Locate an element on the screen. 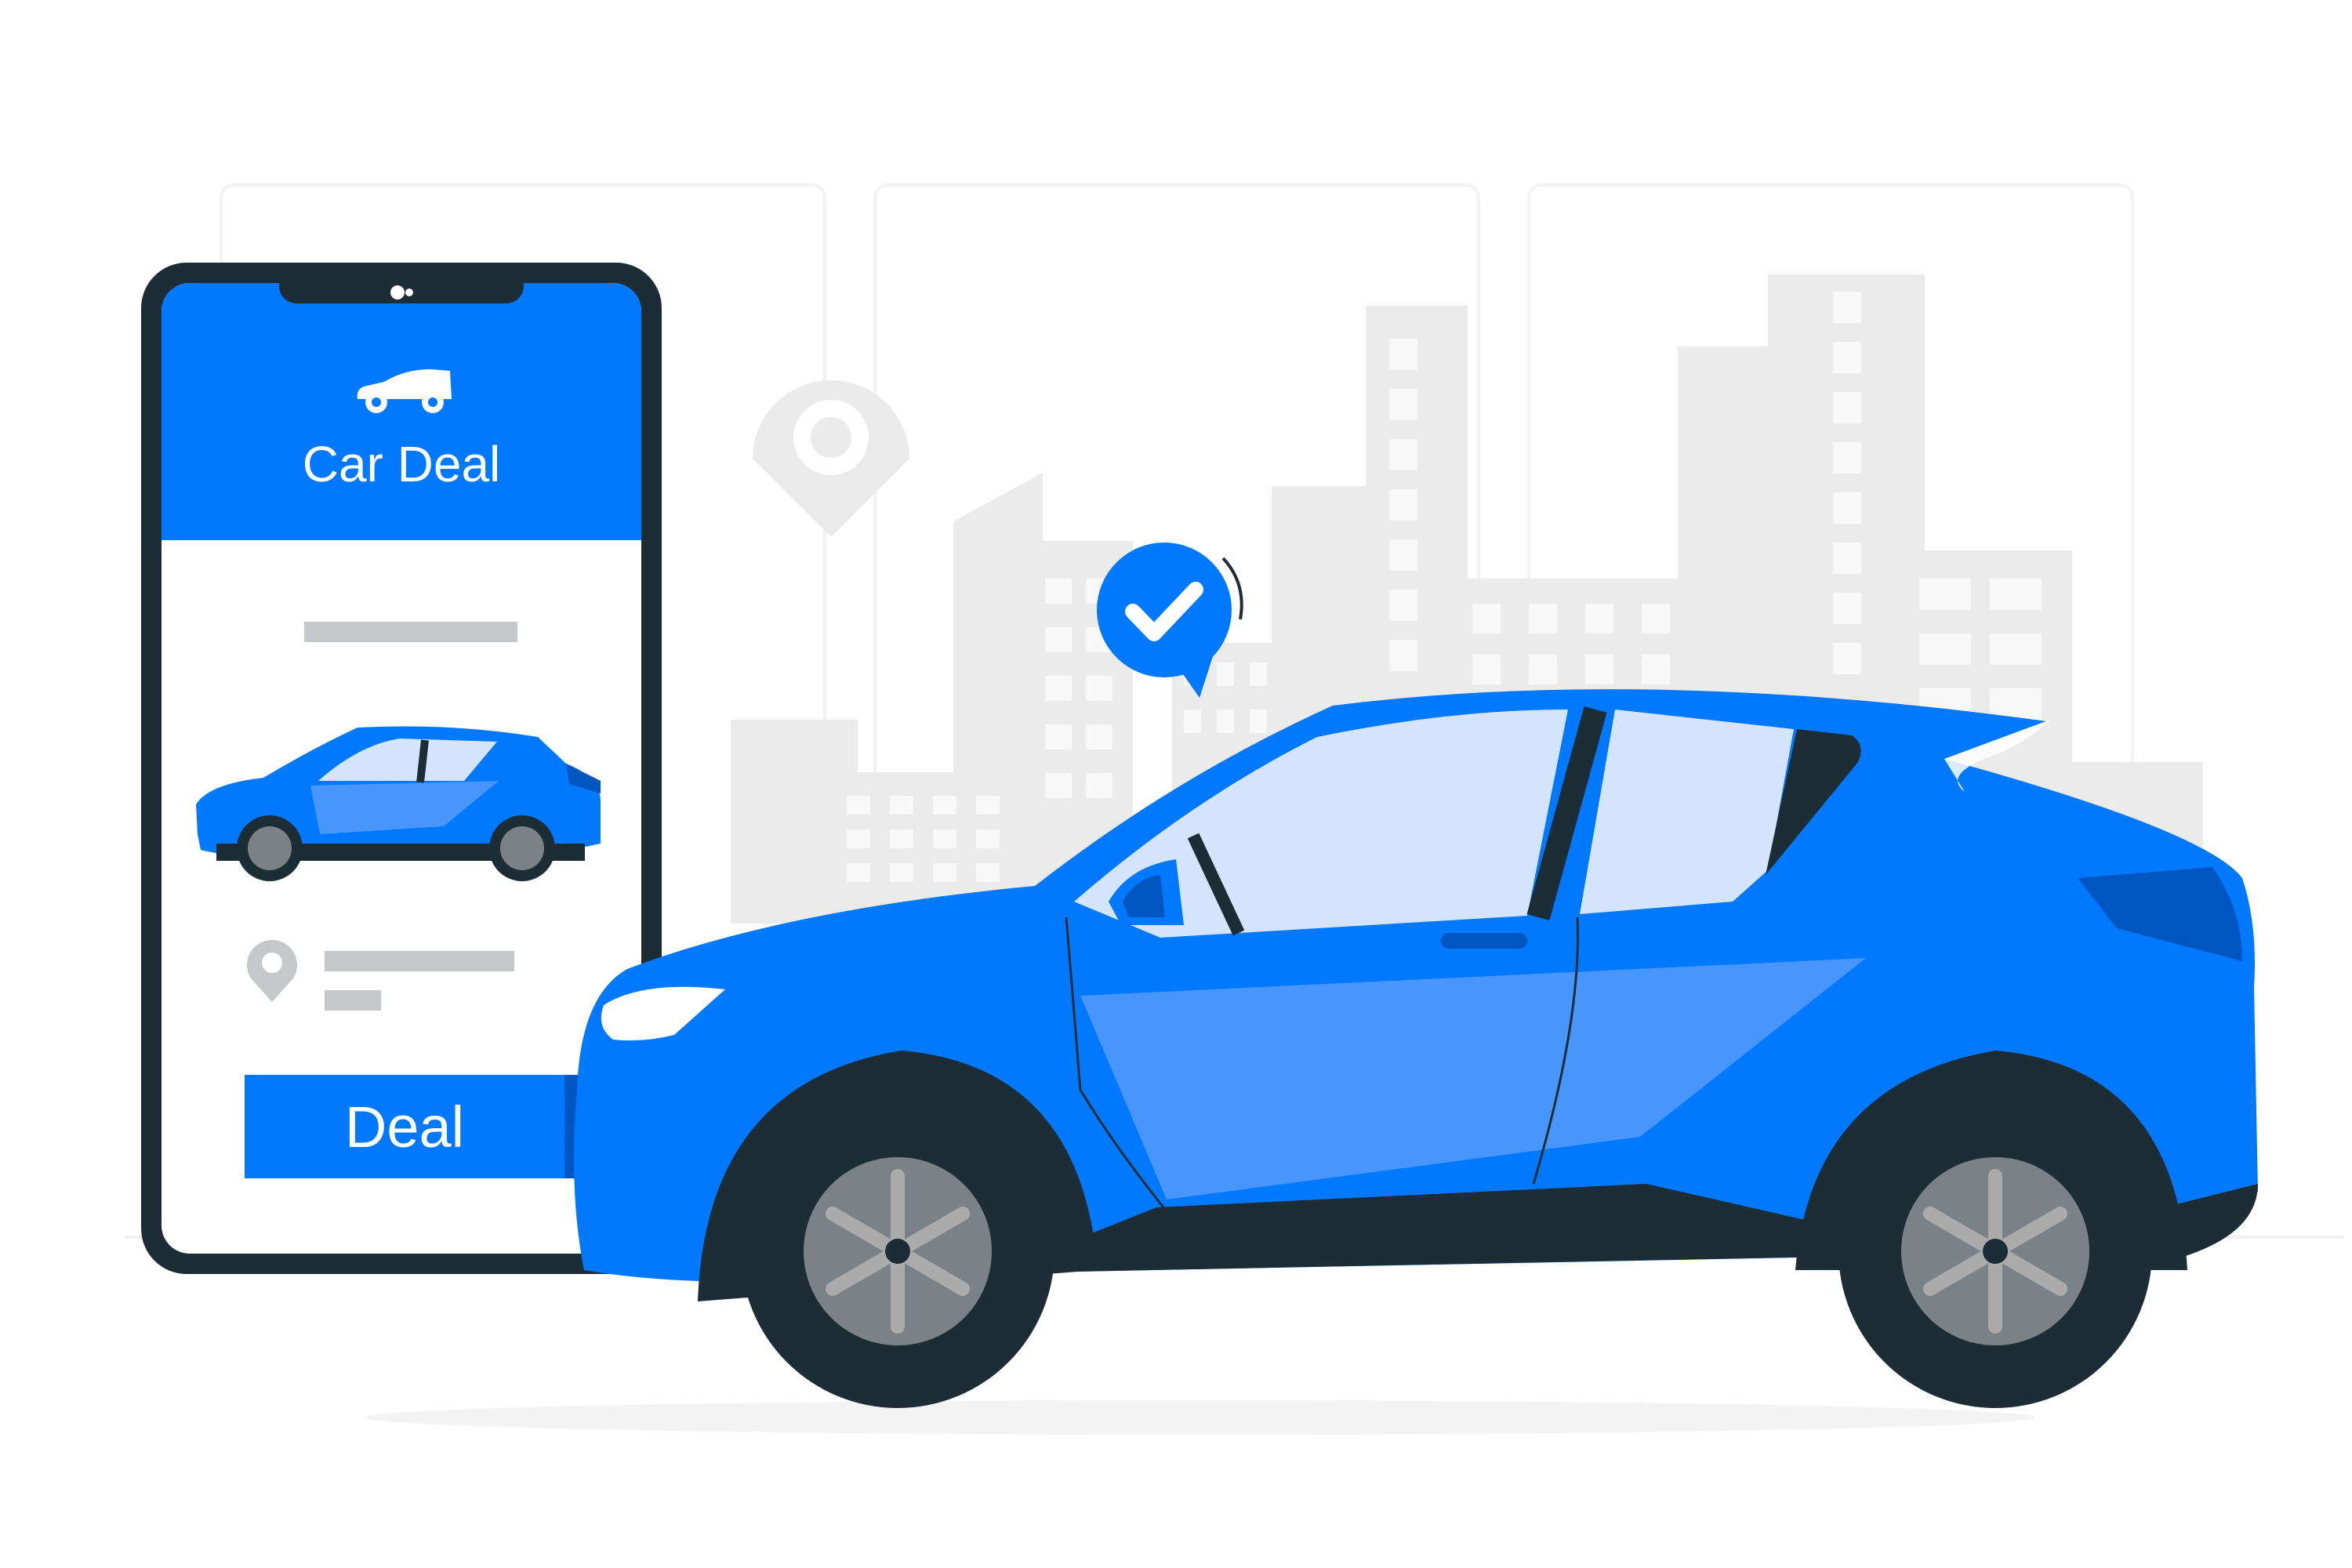 Image resolution: width=2352 pixels, height=1568 pixels. rear-wheel is located at coordinates (1995, 1251).